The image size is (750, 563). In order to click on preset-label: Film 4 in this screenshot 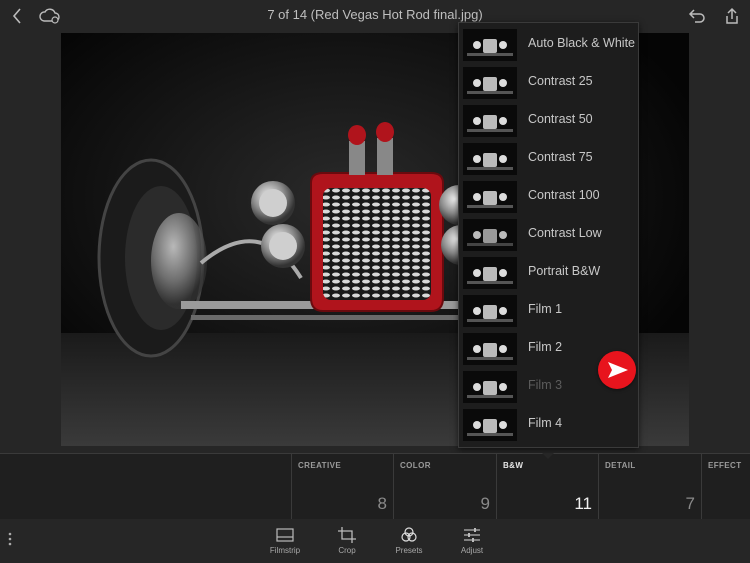, I will do `click(545, 423)`.